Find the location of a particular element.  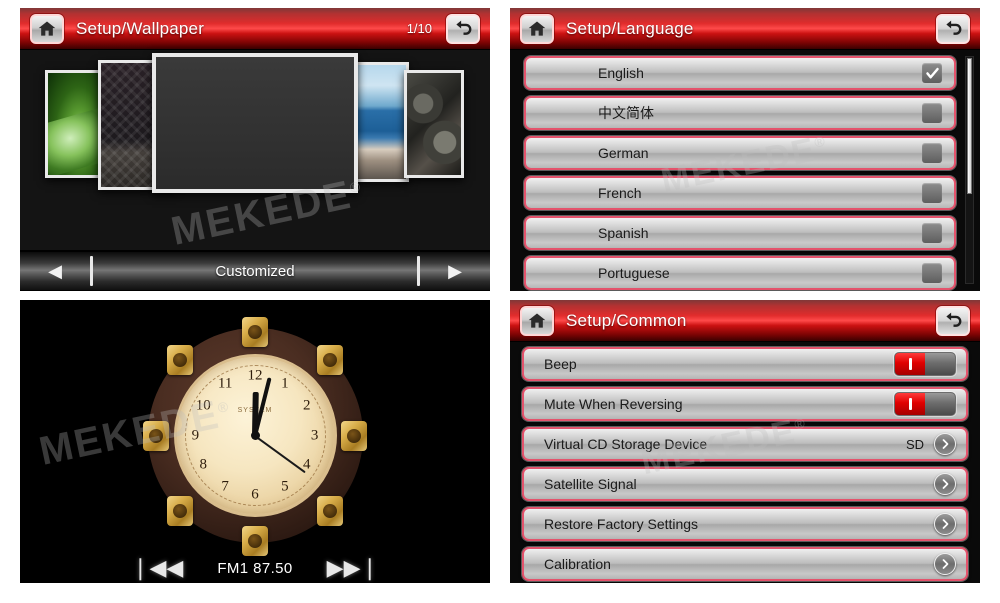

language-label: Spanish is located at coordinates (623, 233).